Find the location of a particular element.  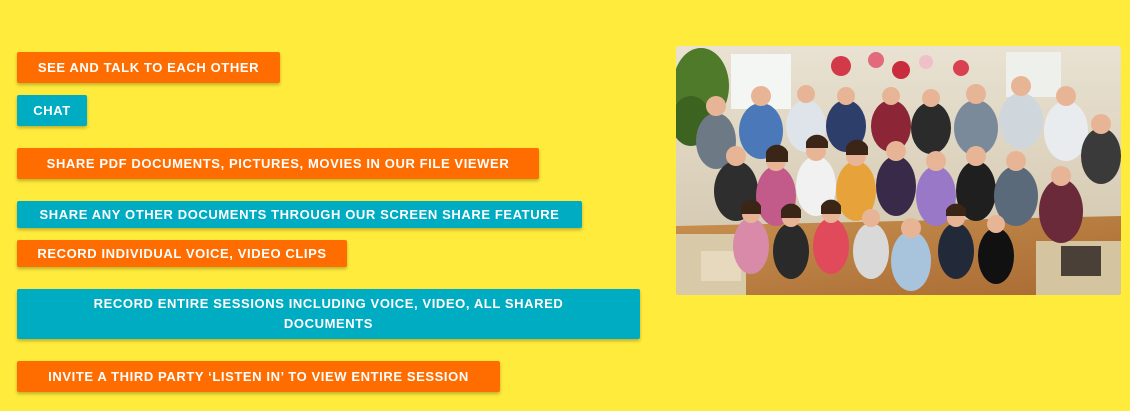

chat-button: CHAT is located at coordinates (52, 110).